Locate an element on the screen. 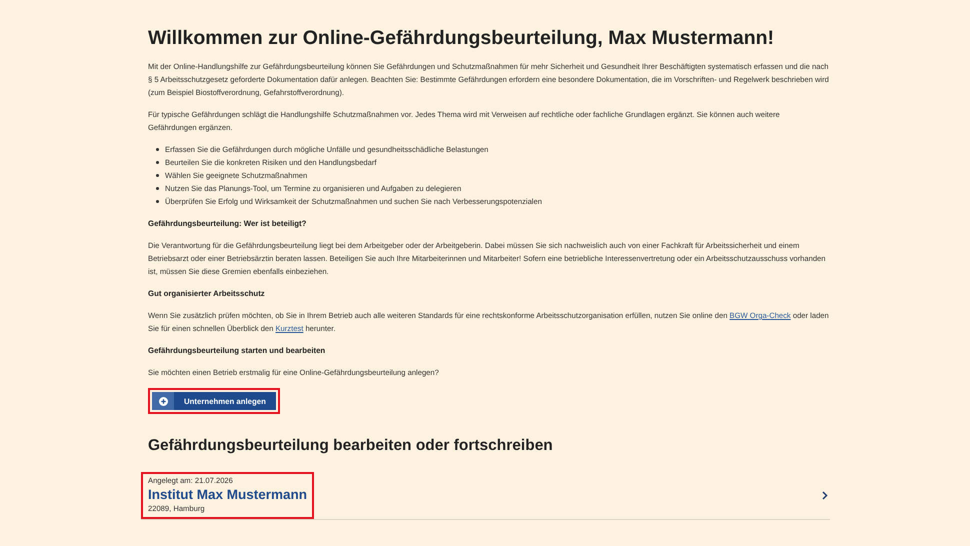  page-title: Willkommen zur Online-Gefährdungsbeurteilung, Max Mustermann! is located at coordinates (462, 38).